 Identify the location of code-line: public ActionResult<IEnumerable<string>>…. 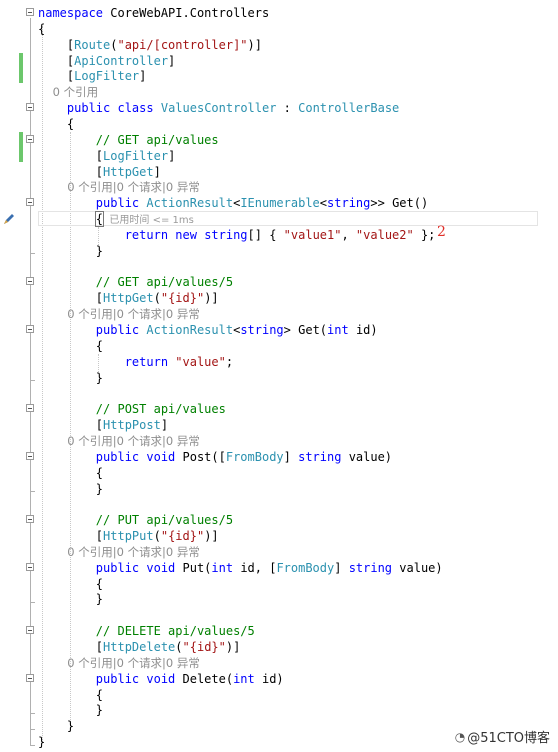
(233, 203).